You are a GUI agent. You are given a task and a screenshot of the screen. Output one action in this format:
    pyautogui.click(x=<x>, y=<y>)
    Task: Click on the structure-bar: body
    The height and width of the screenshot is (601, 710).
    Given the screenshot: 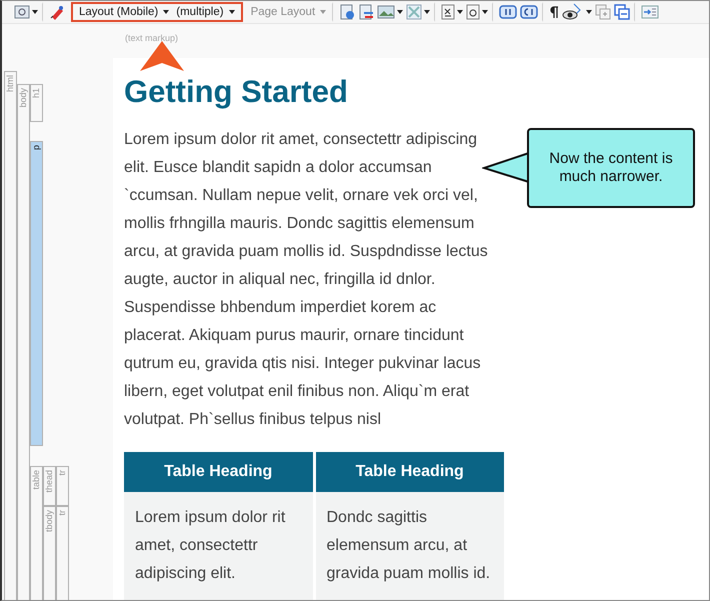 What is the action you would take?
    pyautogui.click(x=23, y=342)
    